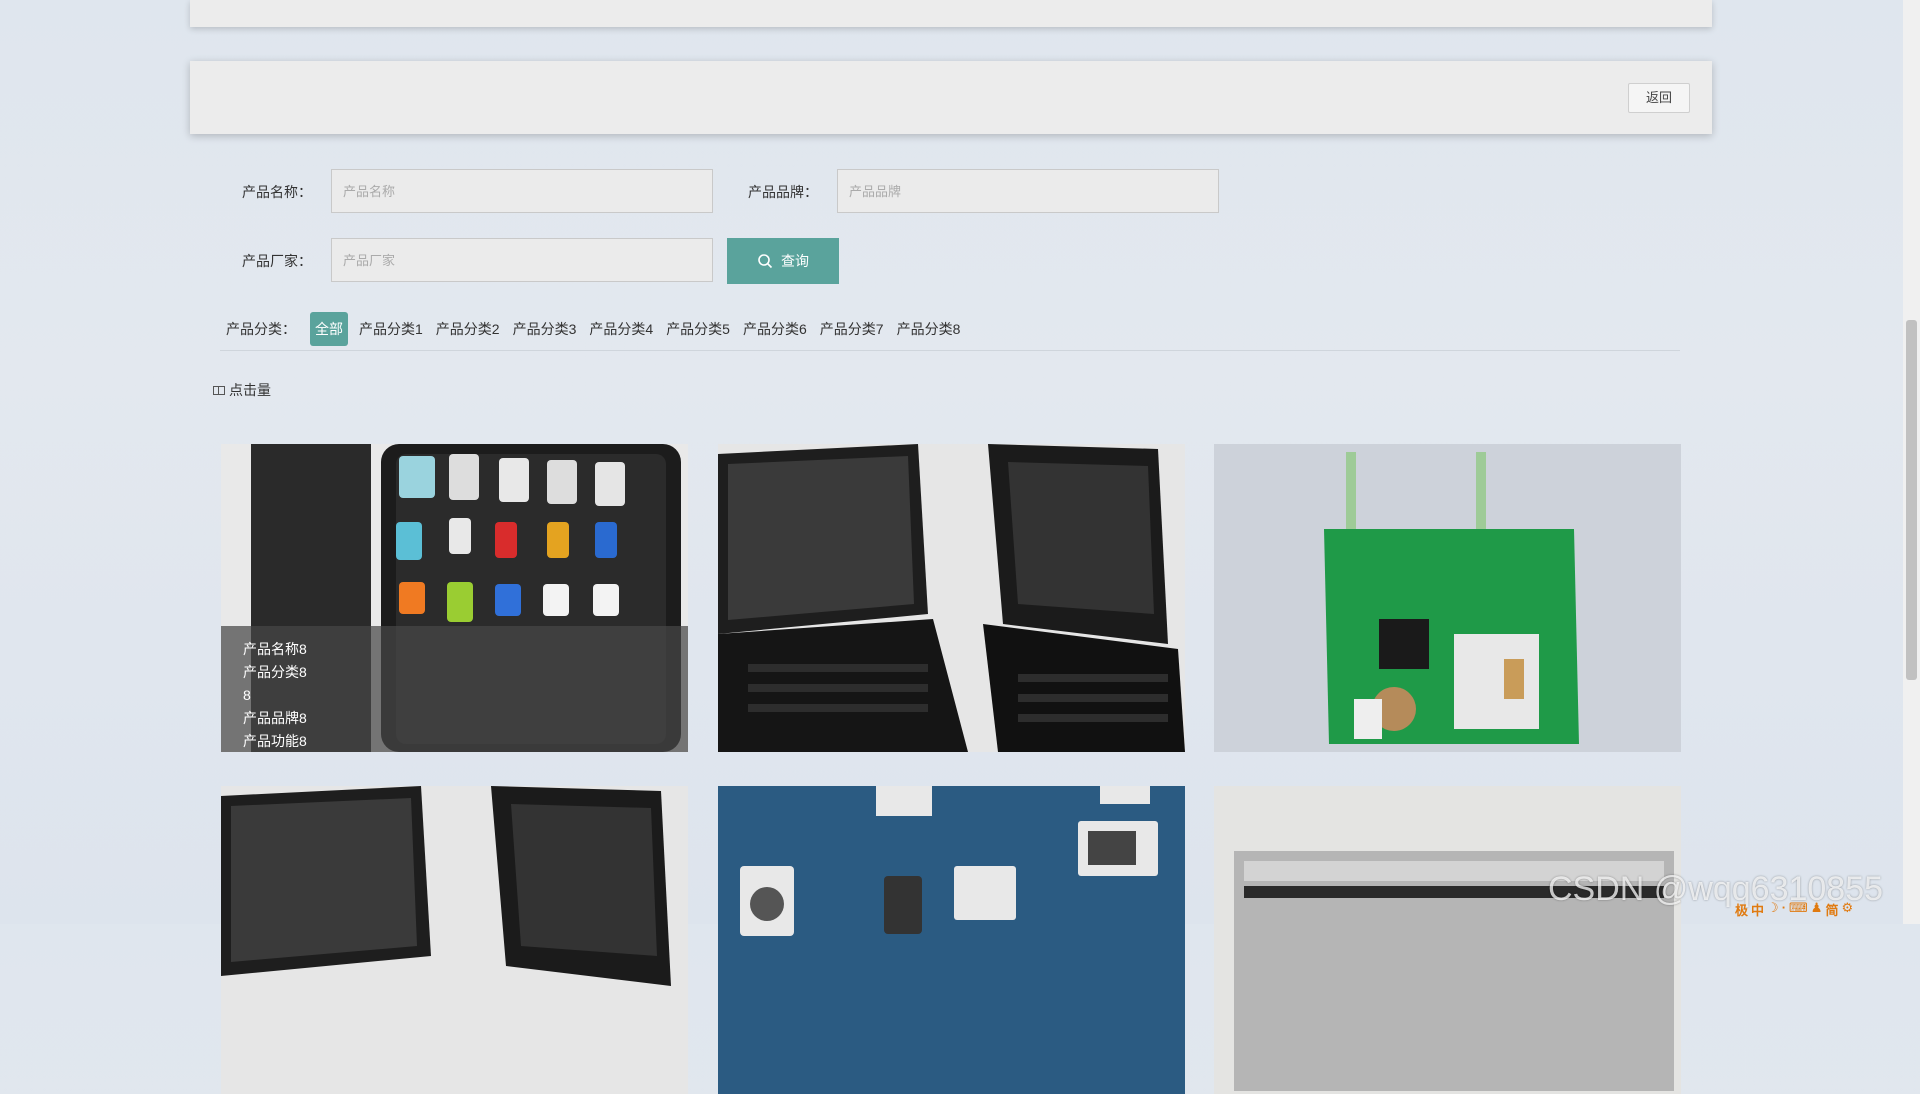 The height and width of the screenshot is (1094, 1920). I want to click on product-brand-input, so click(1028, 191).